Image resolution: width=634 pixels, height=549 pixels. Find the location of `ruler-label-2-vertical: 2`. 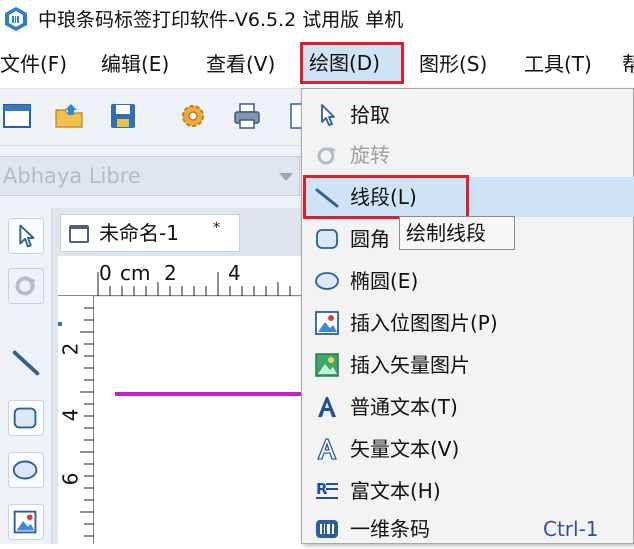

ruler-label-2-vertical: 2 is located at coordinates (70, 349).